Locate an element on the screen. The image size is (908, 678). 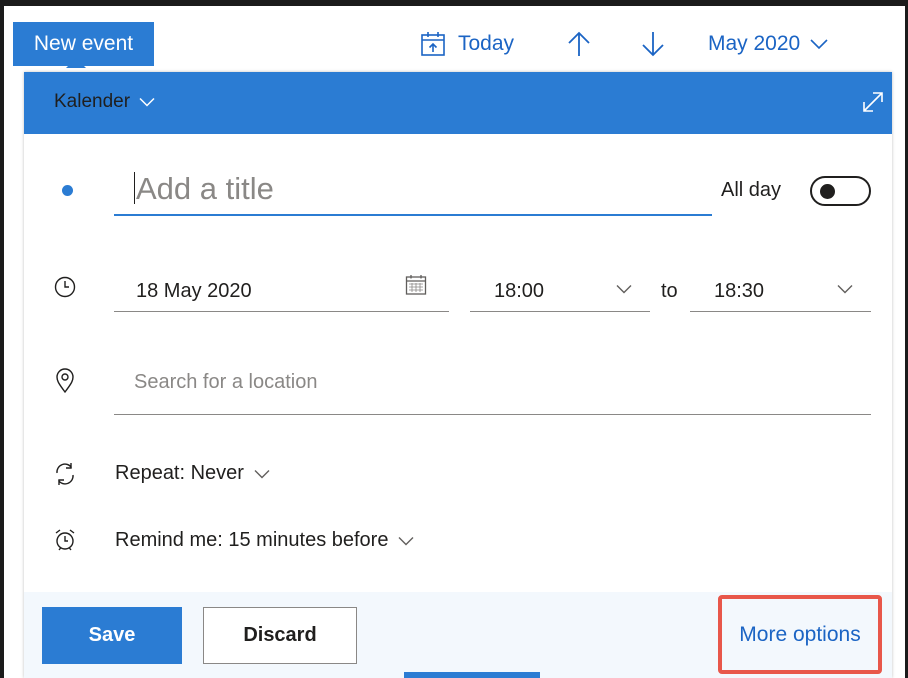
month-label: May 2020 is located at coordinates (754, 43).